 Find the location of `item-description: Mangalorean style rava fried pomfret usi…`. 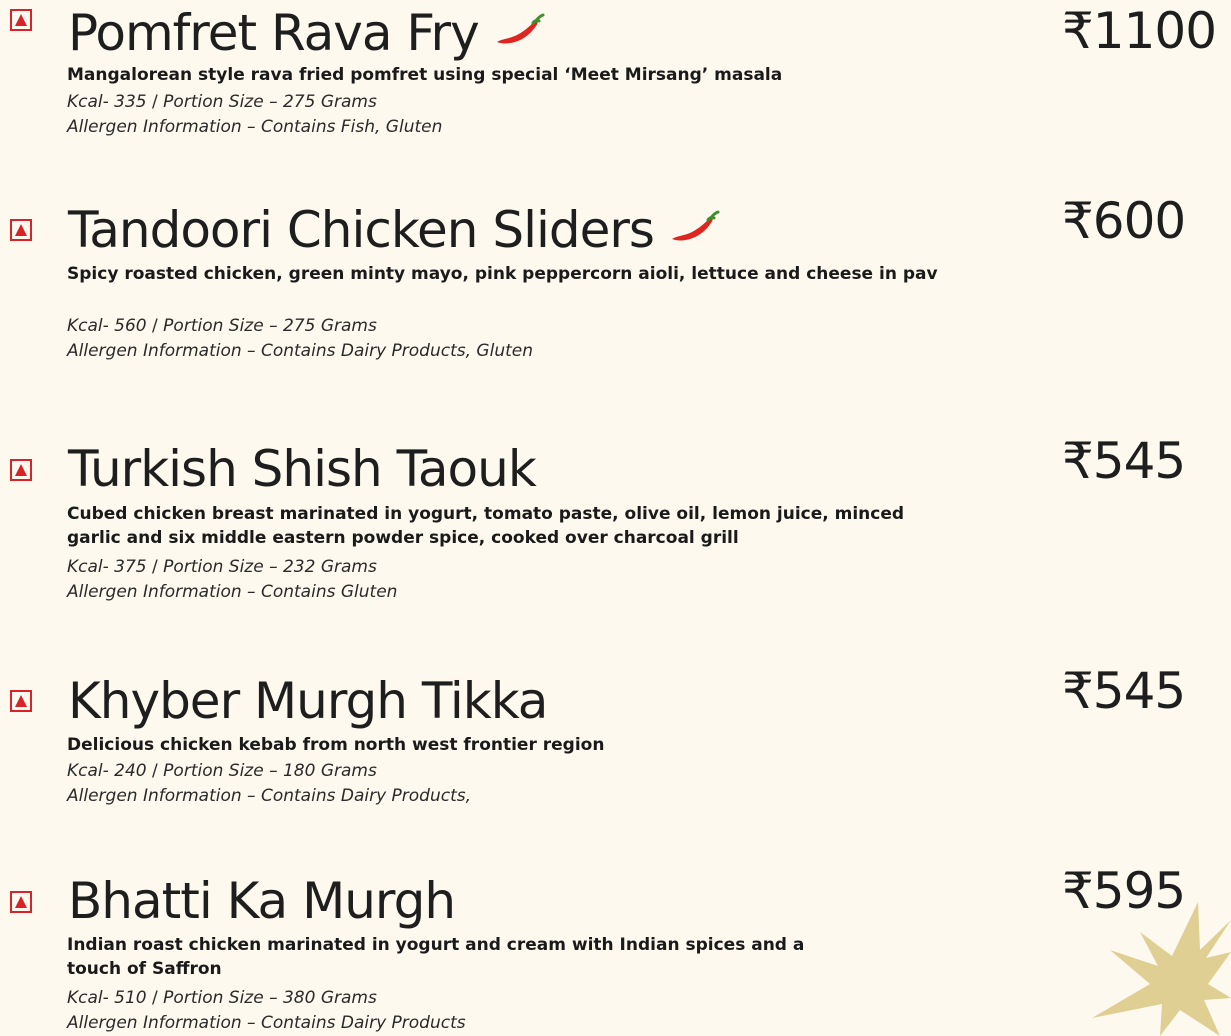

item-description: Mangalorean style rava fried pomfret usi… is located at coordinates (425, 75).